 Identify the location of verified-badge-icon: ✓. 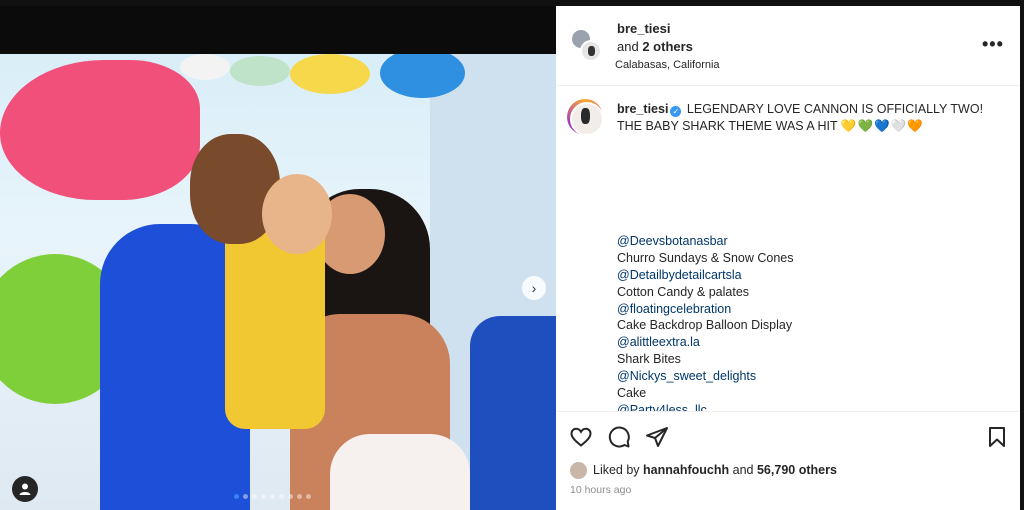
(676, 111).